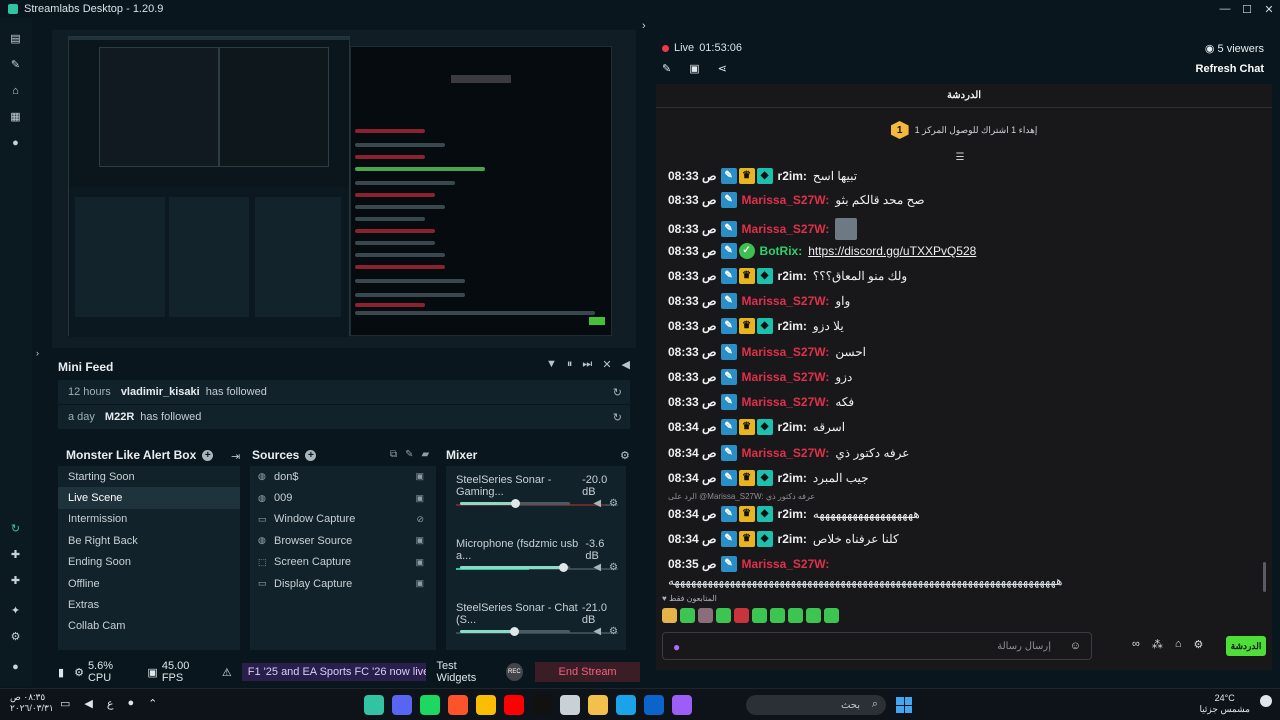 The width and height of the screenshot is (1280, 720). Describe the element at coordinates (1230, 69) in the screenshot. I see `refresh-chat-button: Refresh Chat` at that location.